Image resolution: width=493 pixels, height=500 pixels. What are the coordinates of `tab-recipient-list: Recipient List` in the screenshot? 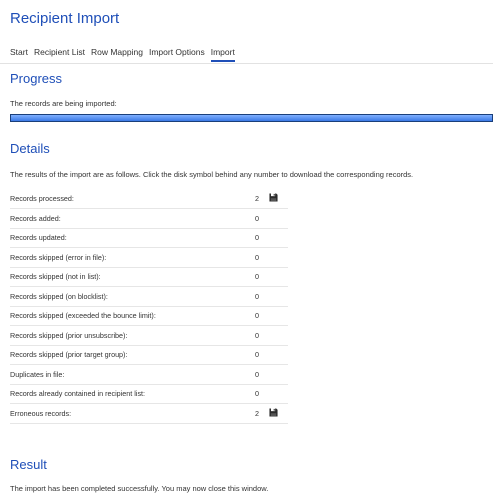 It's located at (59, 53).